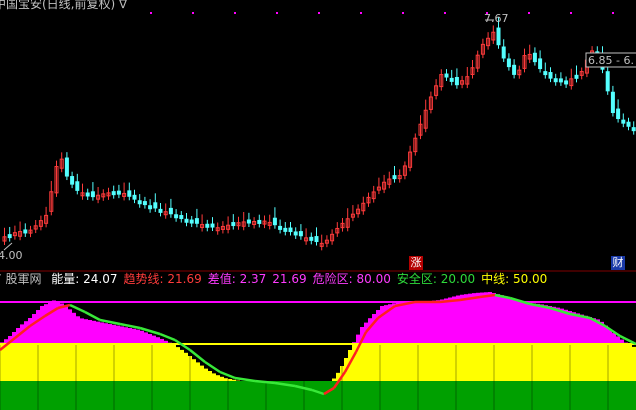 This screenshot has height=410, width=636. Describe the element at coordinates (21, 279) in the screenshot. I see `indicator-source: 7 股軍网` at that location.